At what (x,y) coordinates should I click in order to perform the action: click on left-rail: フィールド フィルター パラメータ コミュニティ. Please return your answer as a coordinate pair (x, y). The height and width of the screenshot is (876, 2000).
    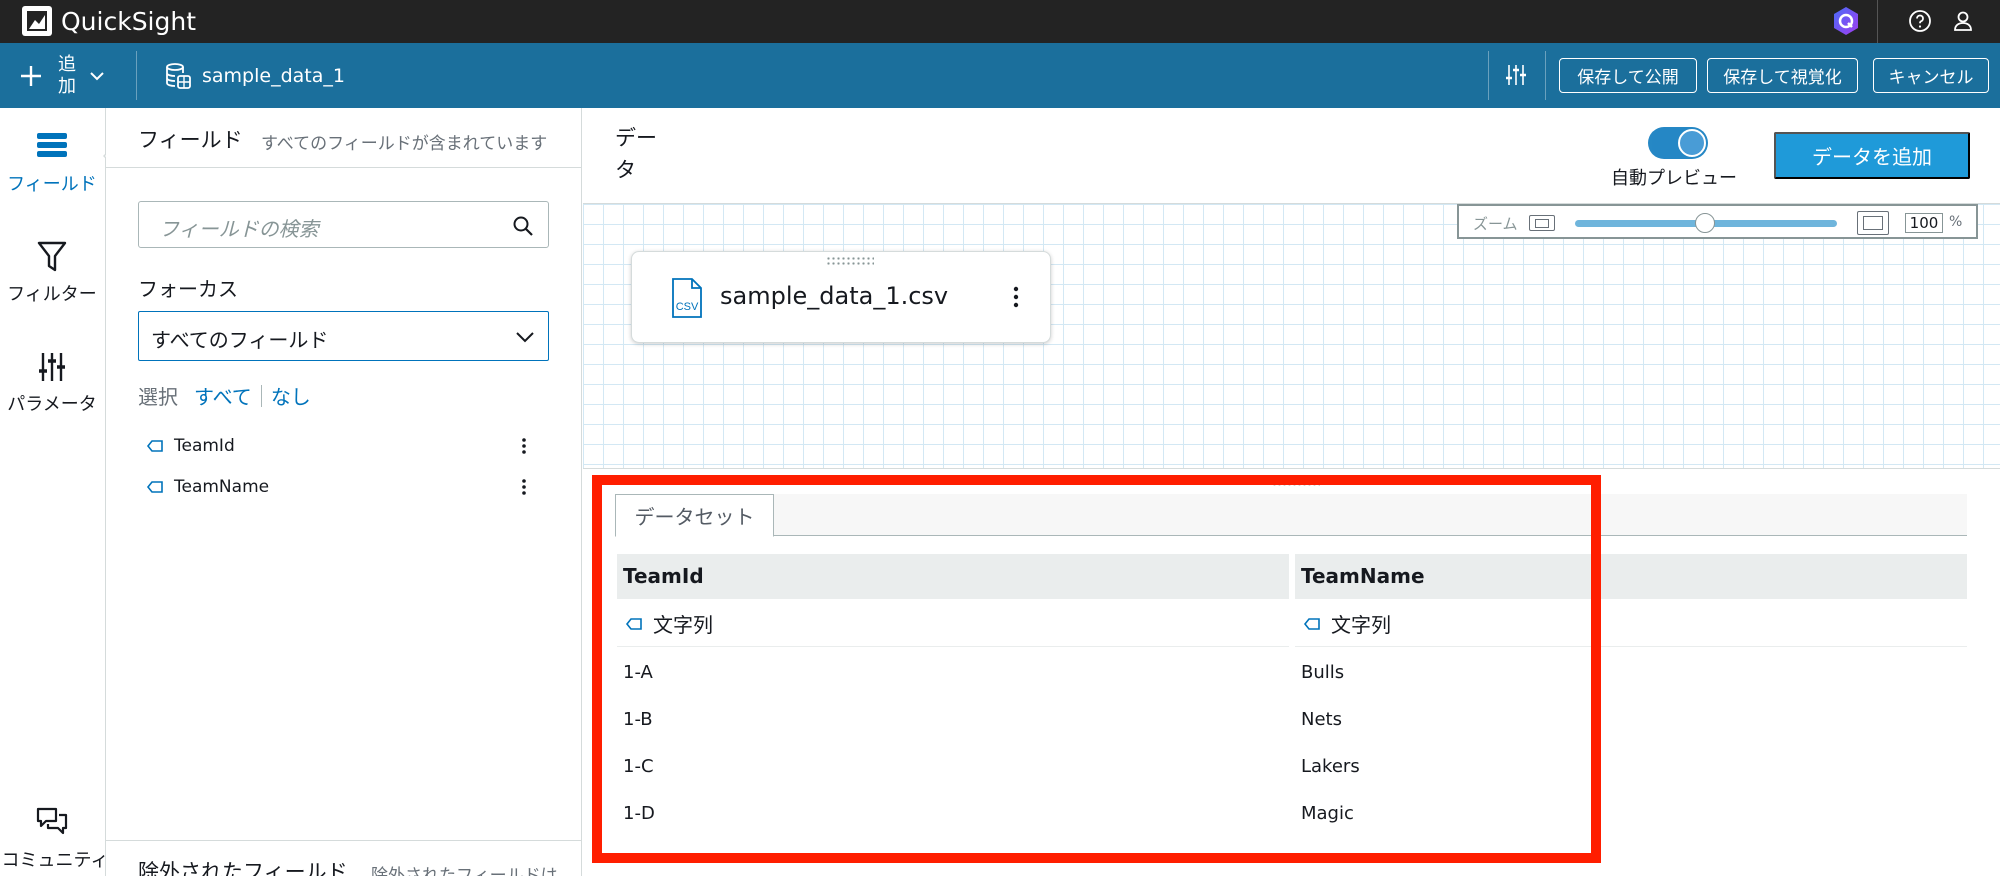
    Looking at the image, I should click on (58, 492).